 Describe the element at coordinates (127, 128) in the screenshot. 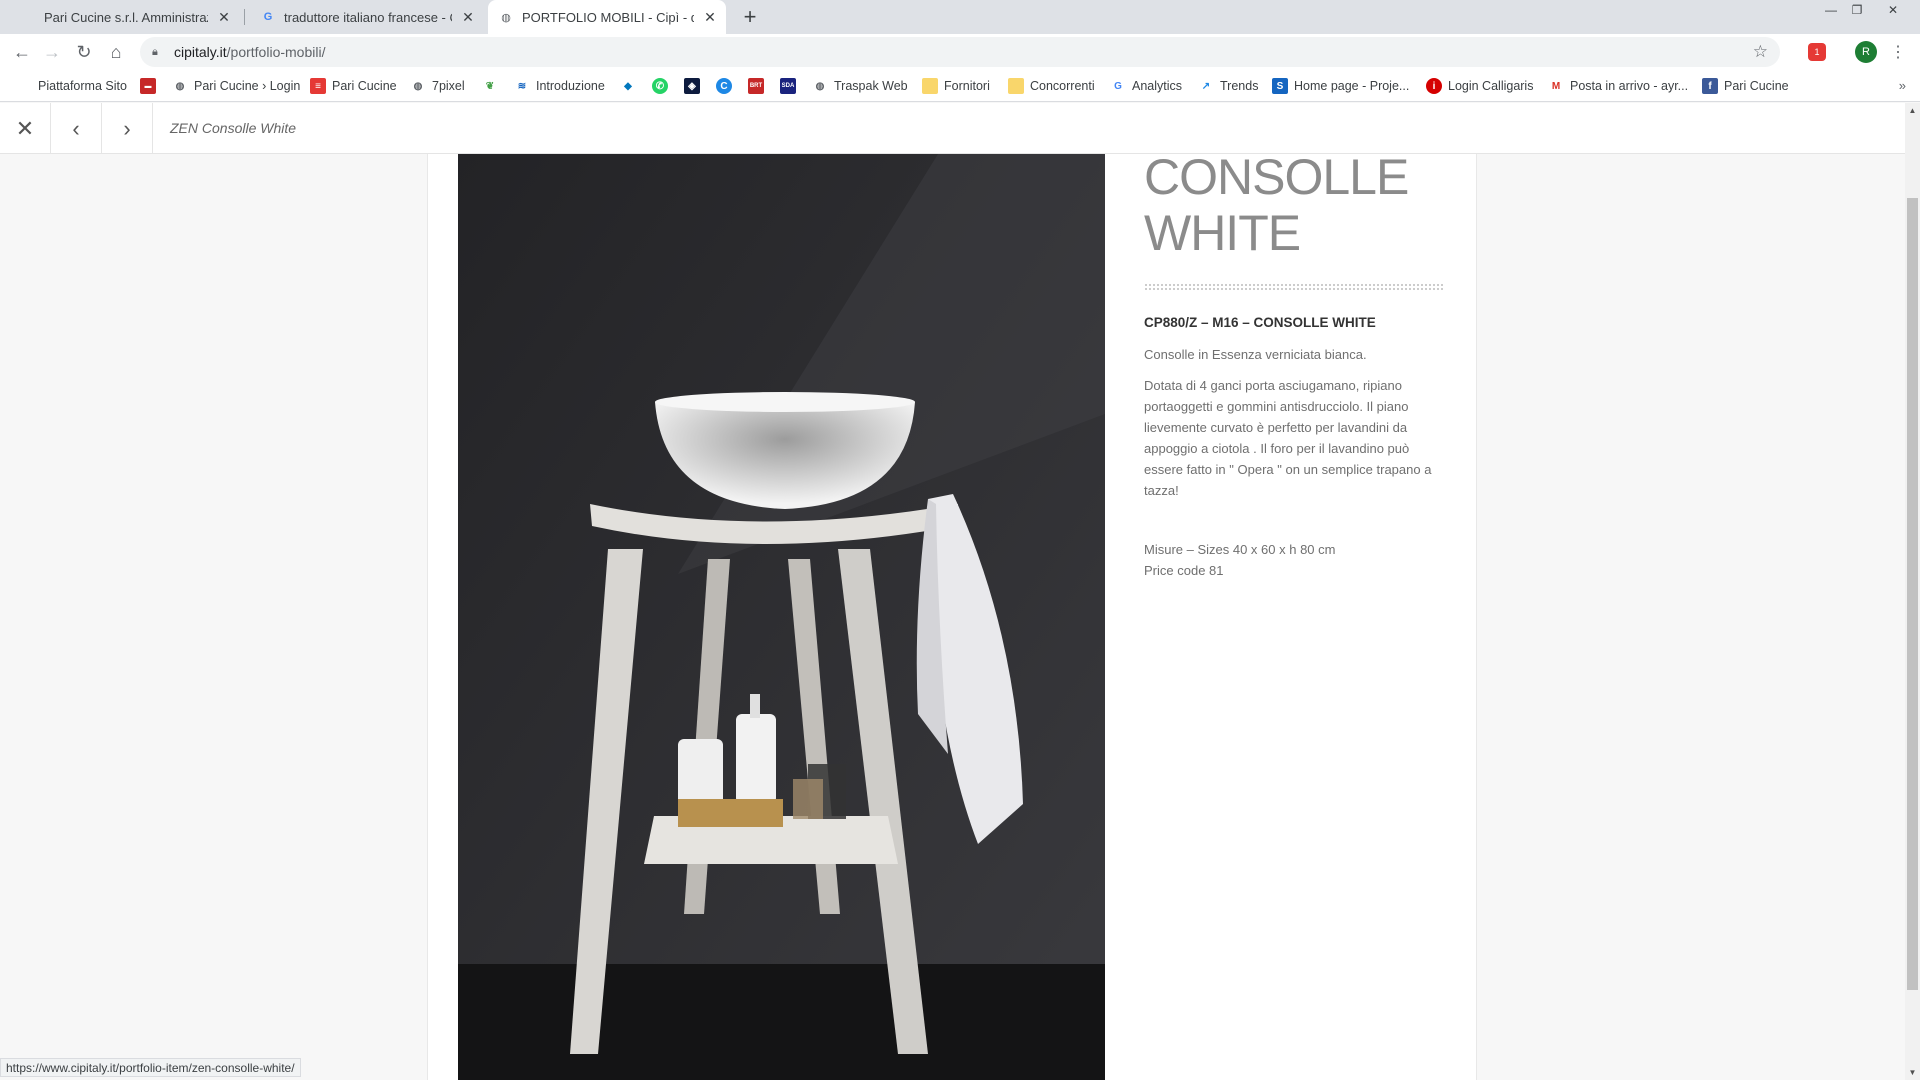

I see `chevron-right-icon: ›` at that location.